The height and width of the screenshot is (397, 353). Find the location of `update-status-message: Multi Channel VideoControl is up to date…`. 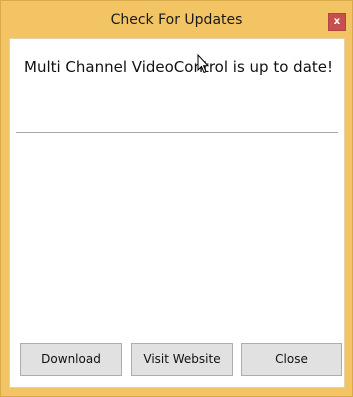

update-status-message: Multi Channel VideoControl is up to date… is located at coordinates (179, 67).